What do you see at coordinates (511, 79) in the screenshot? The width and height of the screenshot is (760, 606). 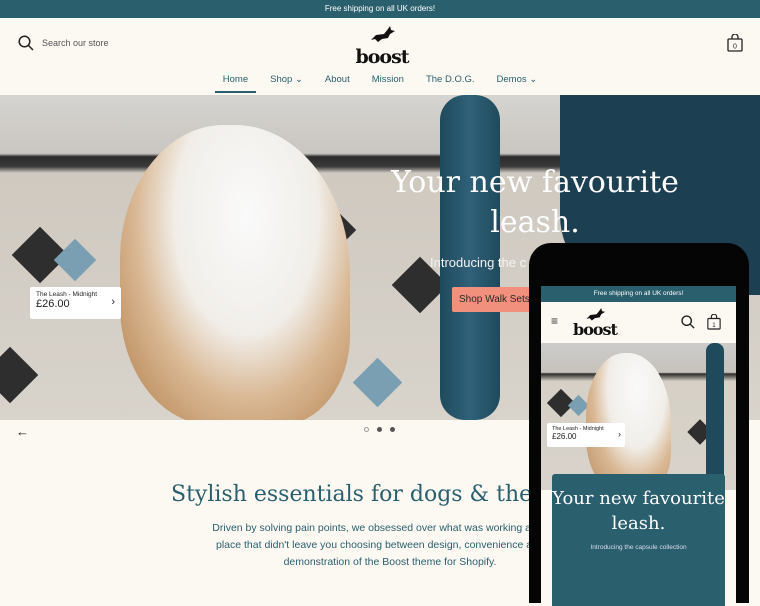 I see `nav-demos-label: Demos` at bounding box center [511, 79].